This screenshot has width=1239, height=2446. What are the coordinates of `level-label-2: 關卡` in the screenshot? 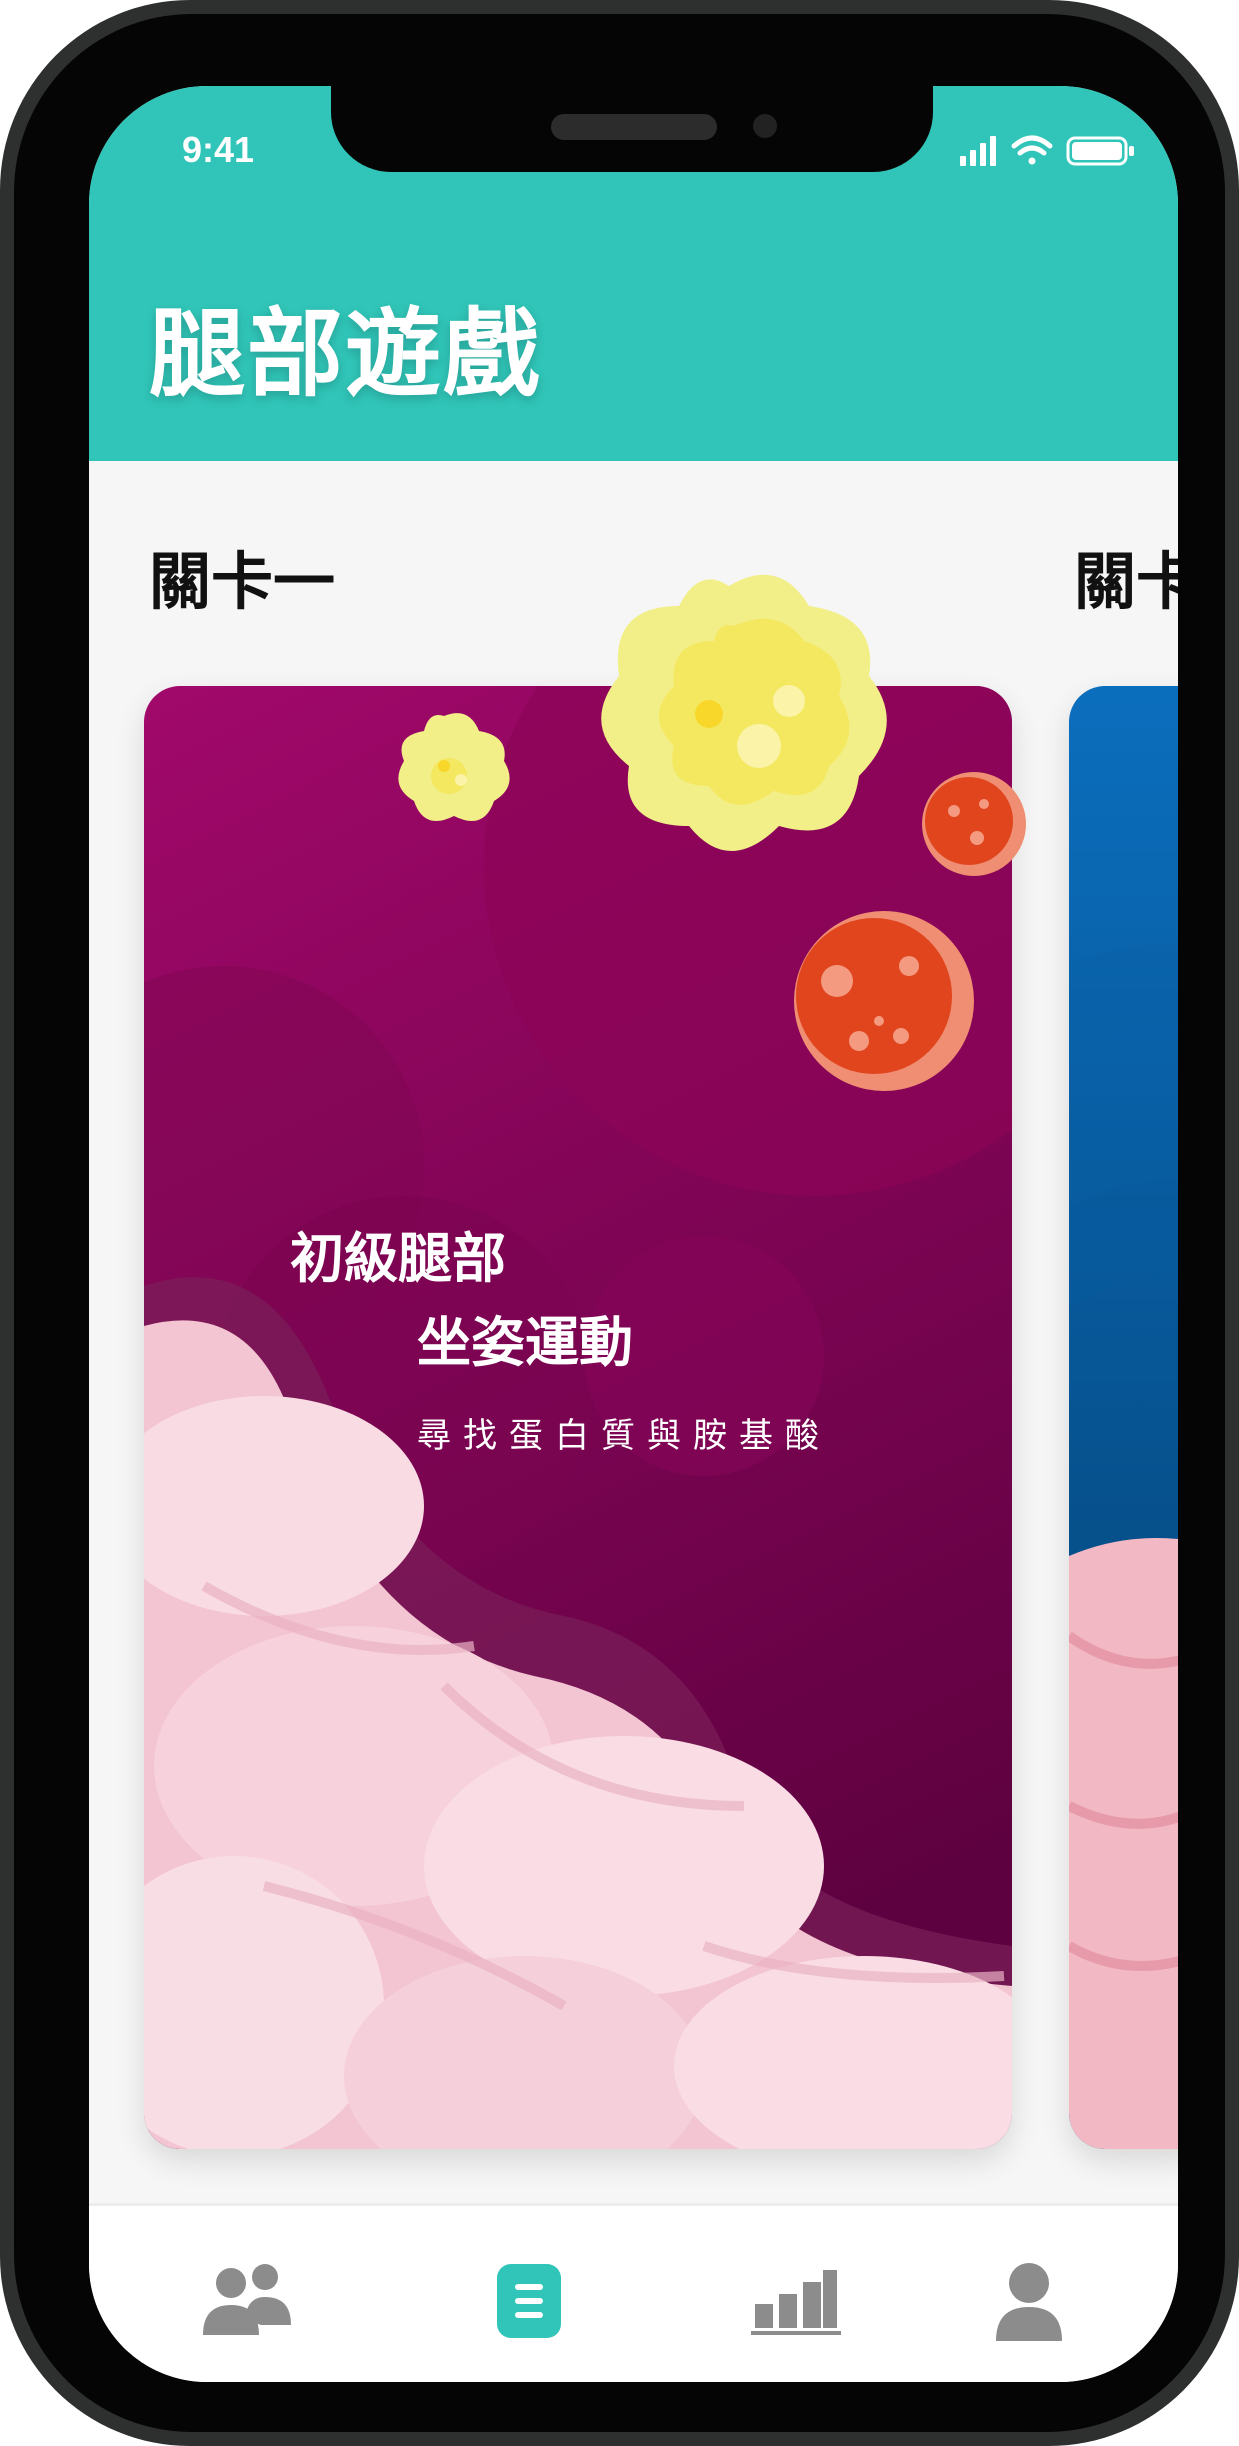 It's located at (1126, 581).